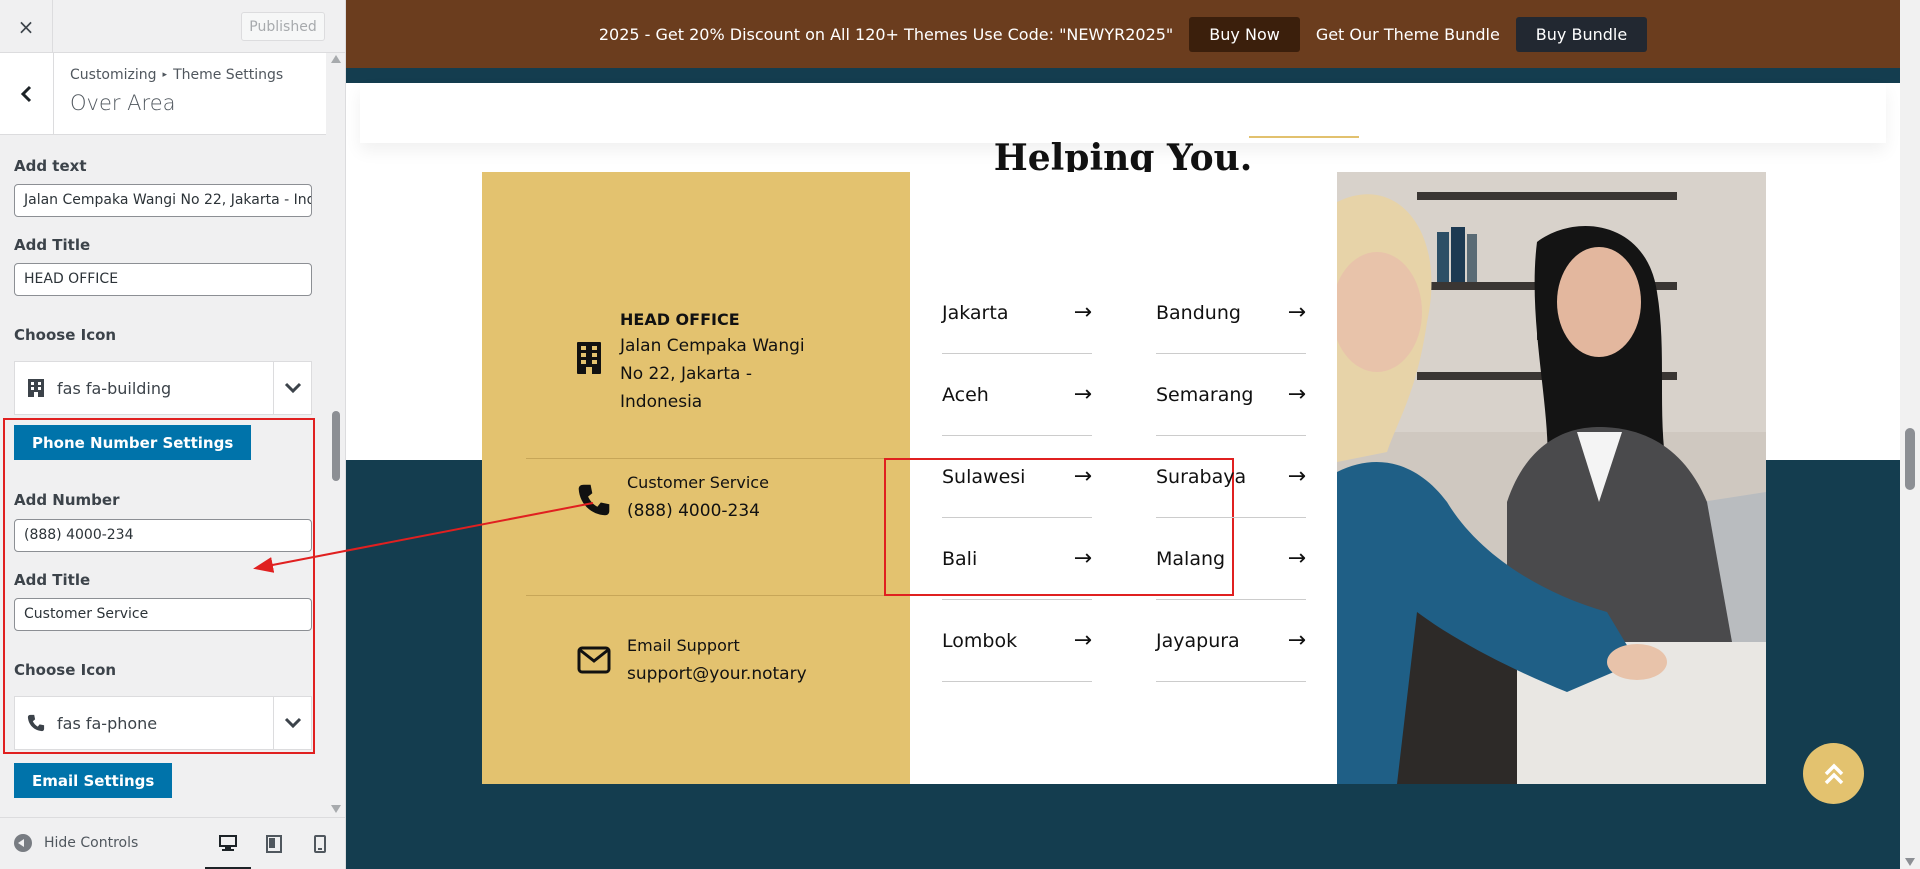 This screenshot has width=1920, height=869. What do you see at coordinates (52, 245) in the screenshot?
I see `add-title-label: Add Title` at bounding box center [52, 245].